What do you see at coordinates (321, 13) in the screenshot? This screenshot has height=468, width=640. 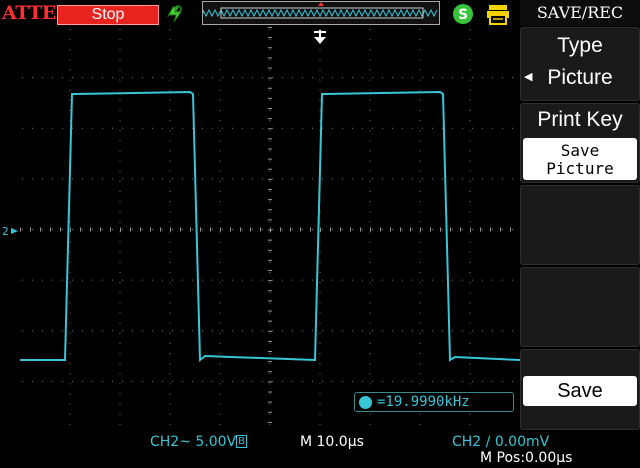 I see `trigger-position-bar` at bounding box center [321, 13].